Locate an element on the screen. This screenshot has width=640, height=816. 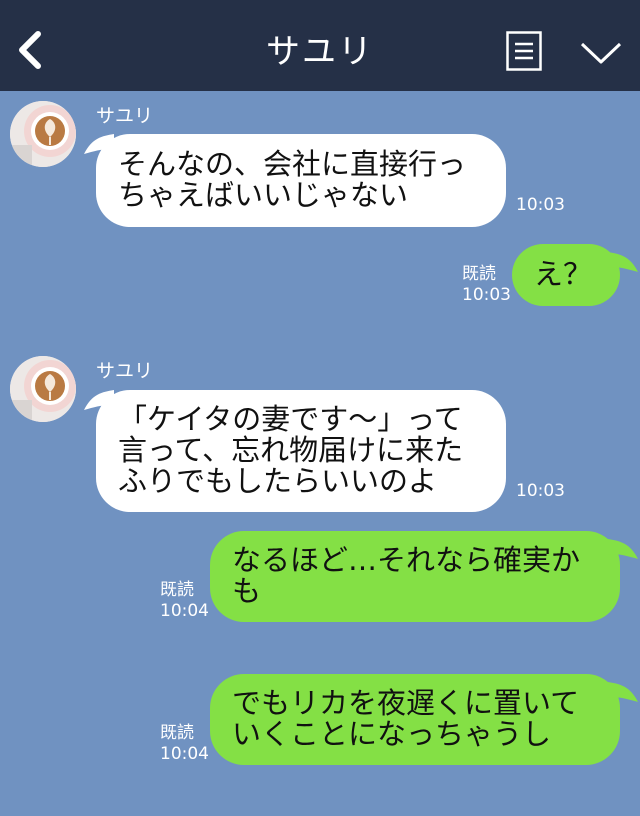
message-line: も is located at coordinates (247, 591).